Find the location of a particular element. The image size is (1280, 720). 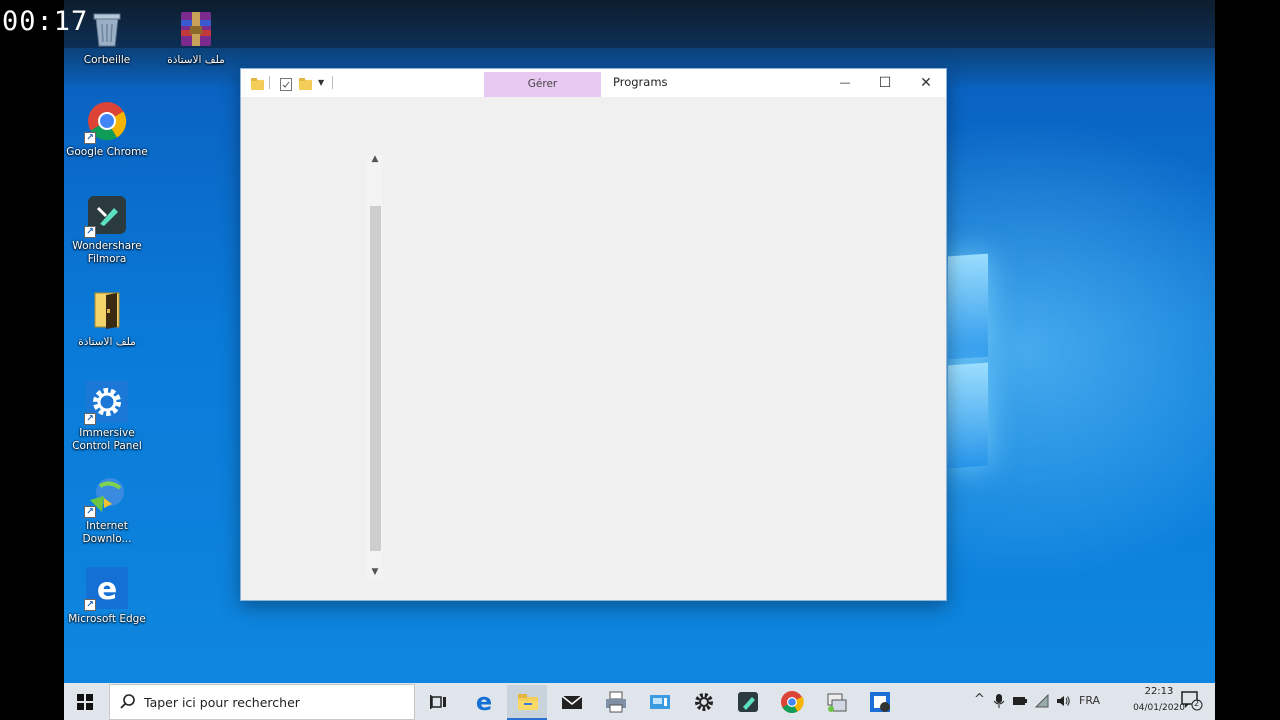

edge-icon: e ↗ is located at coordinates (106, 589).